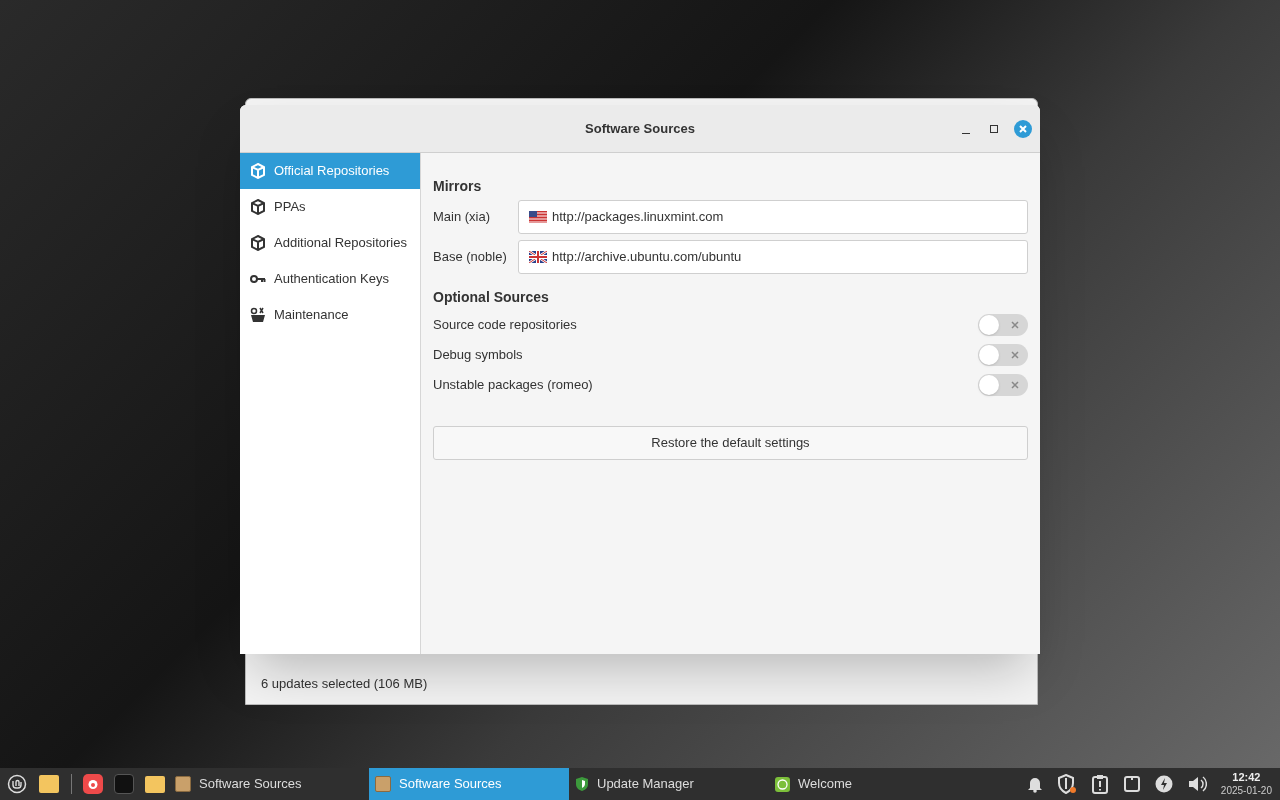  What do you see at coordinates (344, 683) in the screenshot?
I see `status-text: 6 updates selected (106 MB)` at bounding box center [344, 683].